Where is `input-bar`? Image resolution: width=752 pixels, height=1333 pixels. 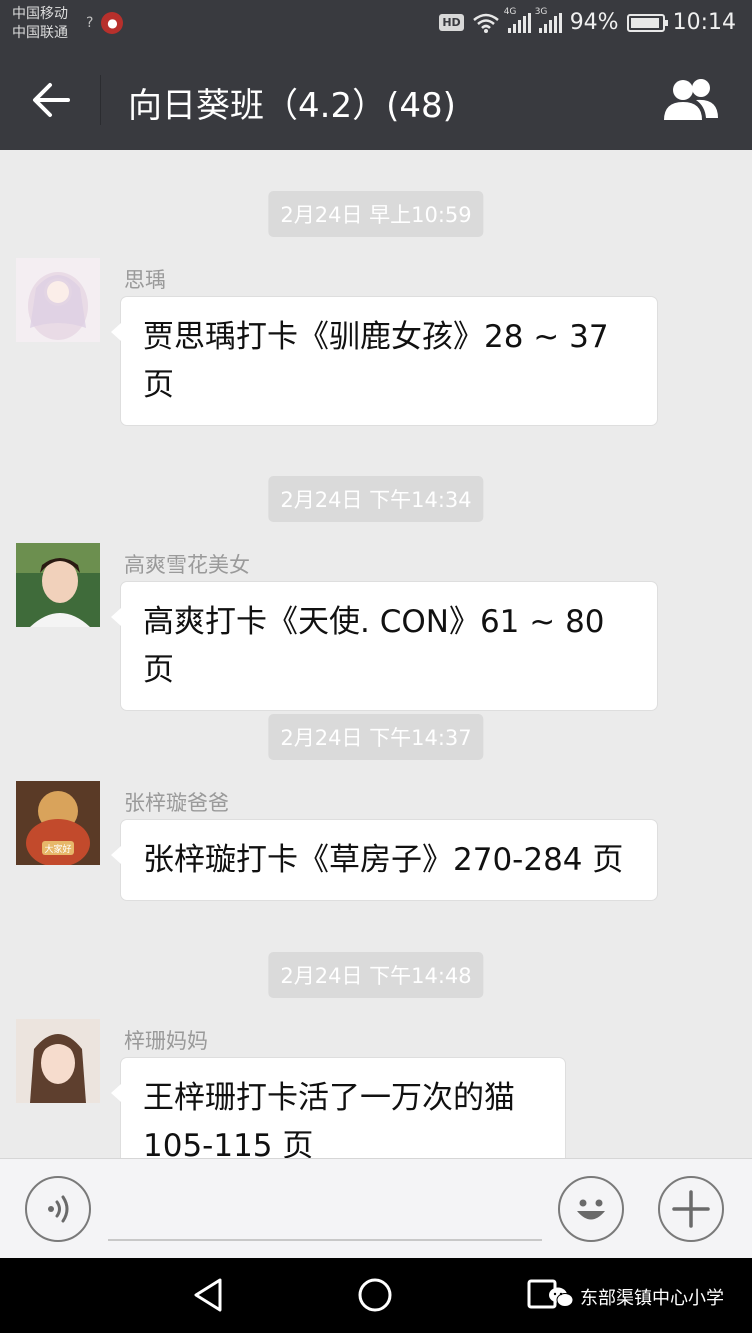 input-bar is located at coordinates (376, 1208).